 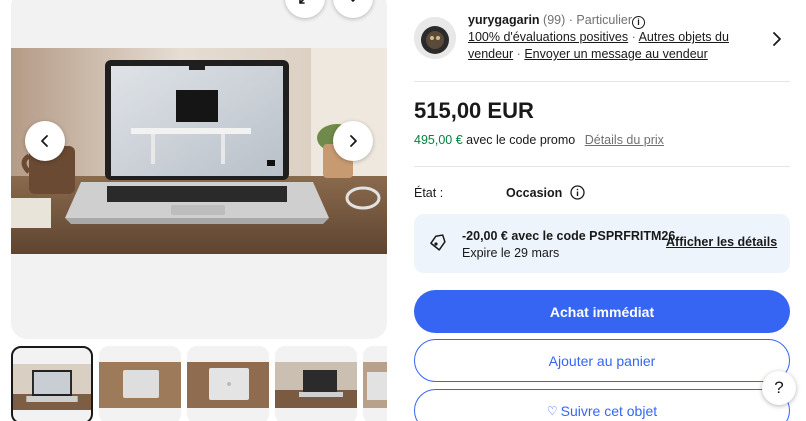 What do you see at coordinates (548, 37) in the screenshot?
I see `positive-feedback-link: 100% d'évaluations positives` at bounding box center [548, 37].